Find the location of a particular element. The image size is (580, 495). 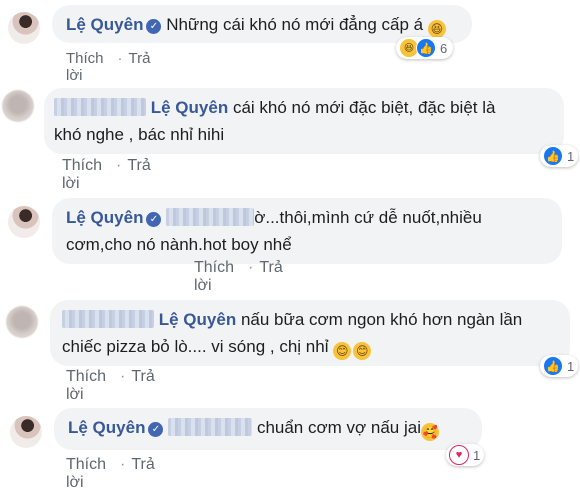

grinning-emoji-icon: 😆 is located at coordinates (436, 29).